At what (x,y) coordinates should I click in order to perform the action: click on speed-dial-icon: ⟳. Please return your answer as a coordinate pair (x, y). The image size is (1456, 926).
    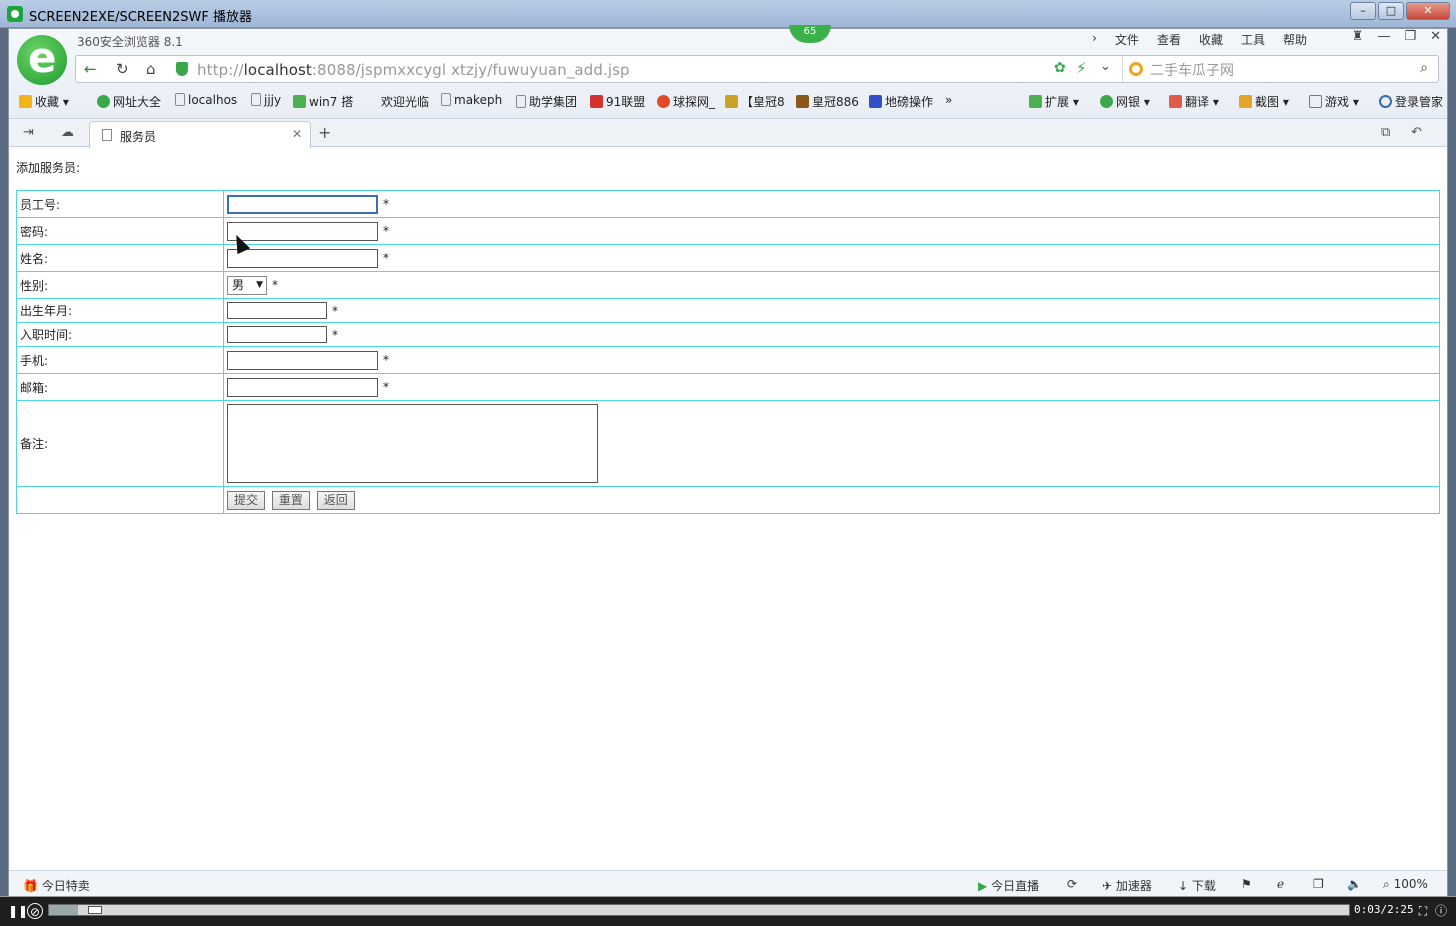
    Looking at the image, I should click on (1072, 884).